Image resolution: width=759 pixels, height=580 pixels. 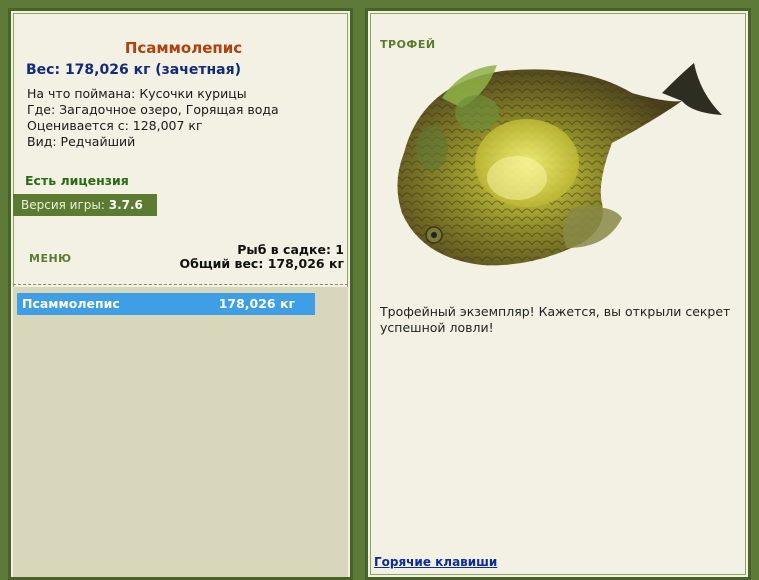 What do you see at coordinates (125, 205) in the screenshot?
I see `version-value: 3.7.6` at bounding box center [125, 205].